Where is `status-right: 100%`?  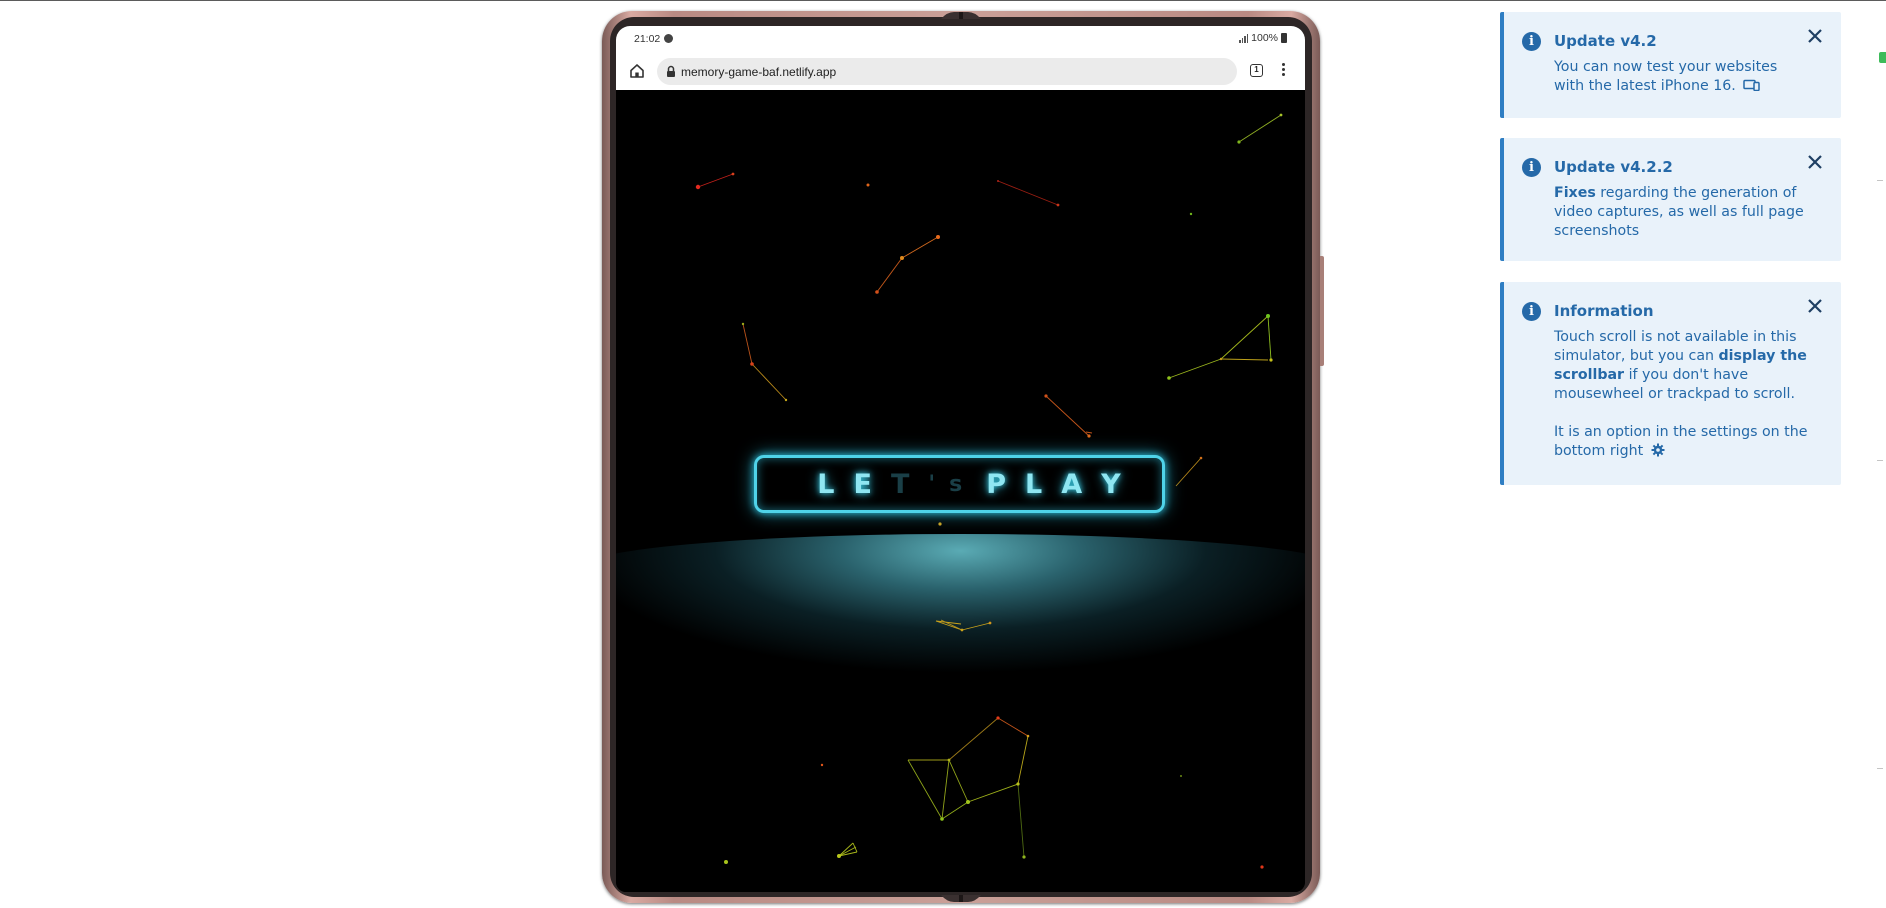 status-right: 100% is located at coordinates (1263, 38).